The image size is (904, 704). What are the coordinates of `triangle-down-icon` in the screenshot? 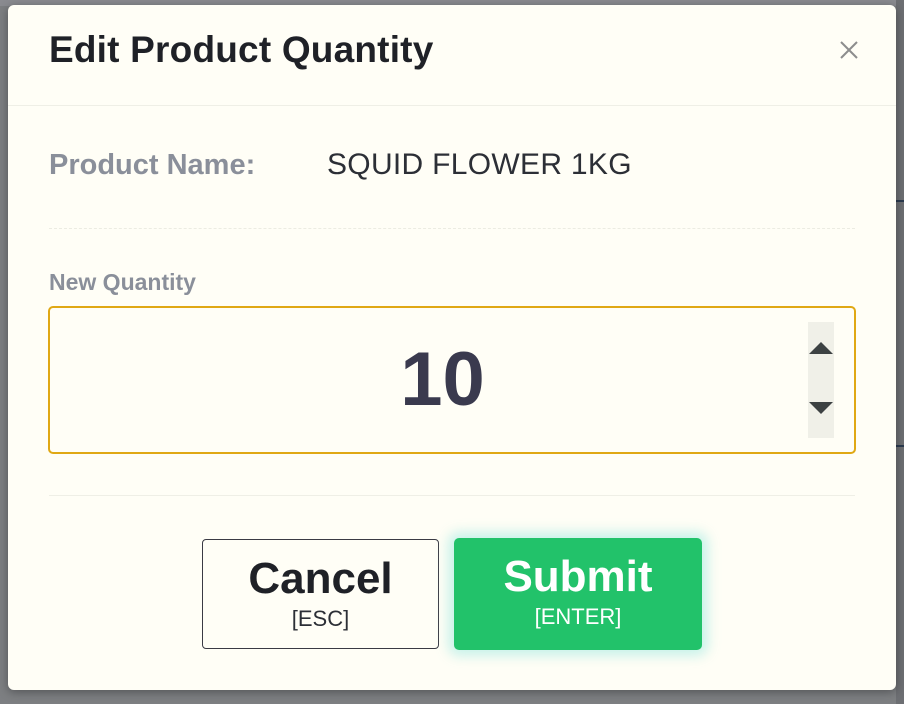 It's located at (821, 409).